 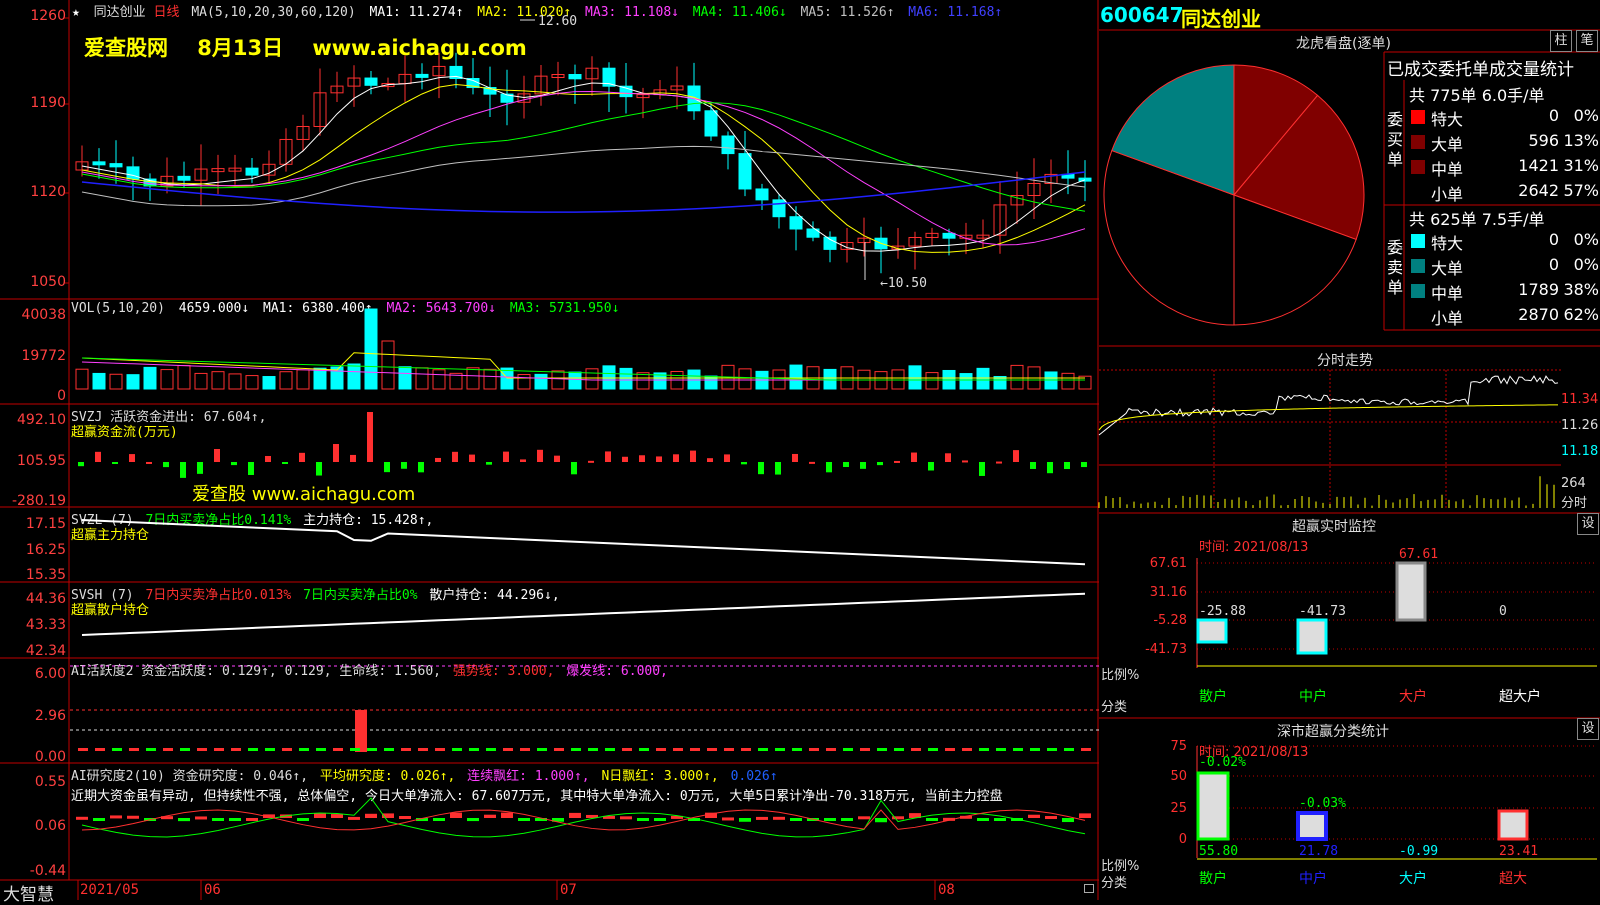 What do you see at coordinates (1183, 839) in the screenshot?
I see `stats-axis-label: 0` at bounding box center [1183, 839].